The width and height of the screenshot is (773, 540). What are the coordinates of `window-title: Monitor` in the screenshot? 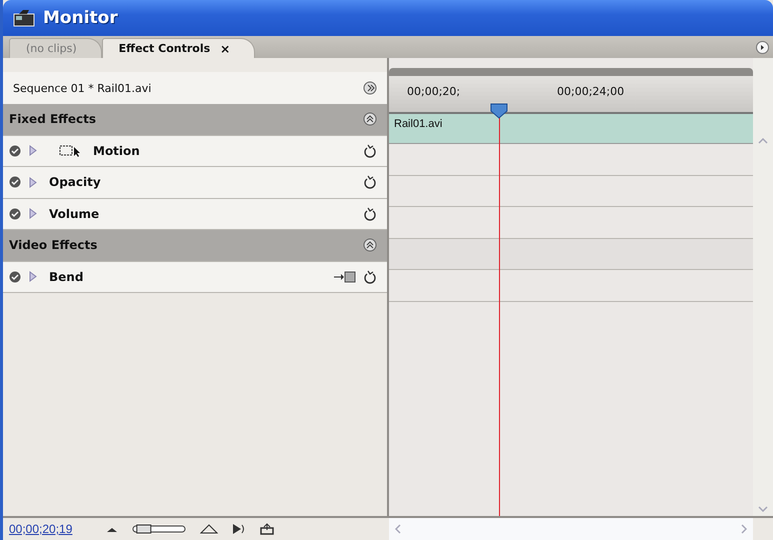 It's located at (80, 18).